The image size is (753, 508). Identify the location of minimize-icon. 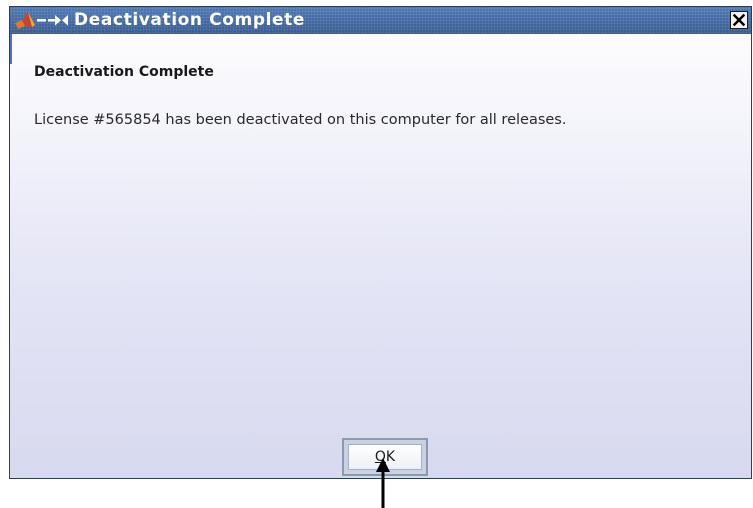
(41, 20).